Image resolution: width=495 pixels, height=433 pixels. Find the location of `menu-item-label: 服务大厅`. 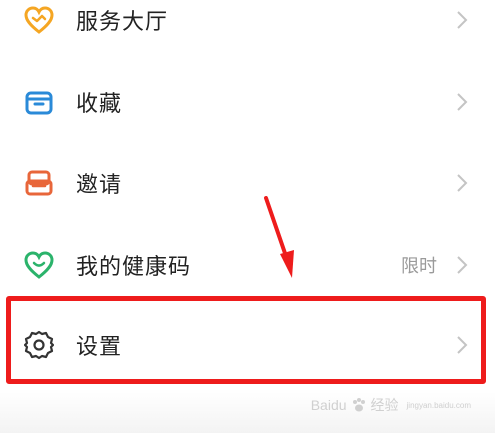

menu-item-label: 服务大厅 is located at coordinates (122, 22).